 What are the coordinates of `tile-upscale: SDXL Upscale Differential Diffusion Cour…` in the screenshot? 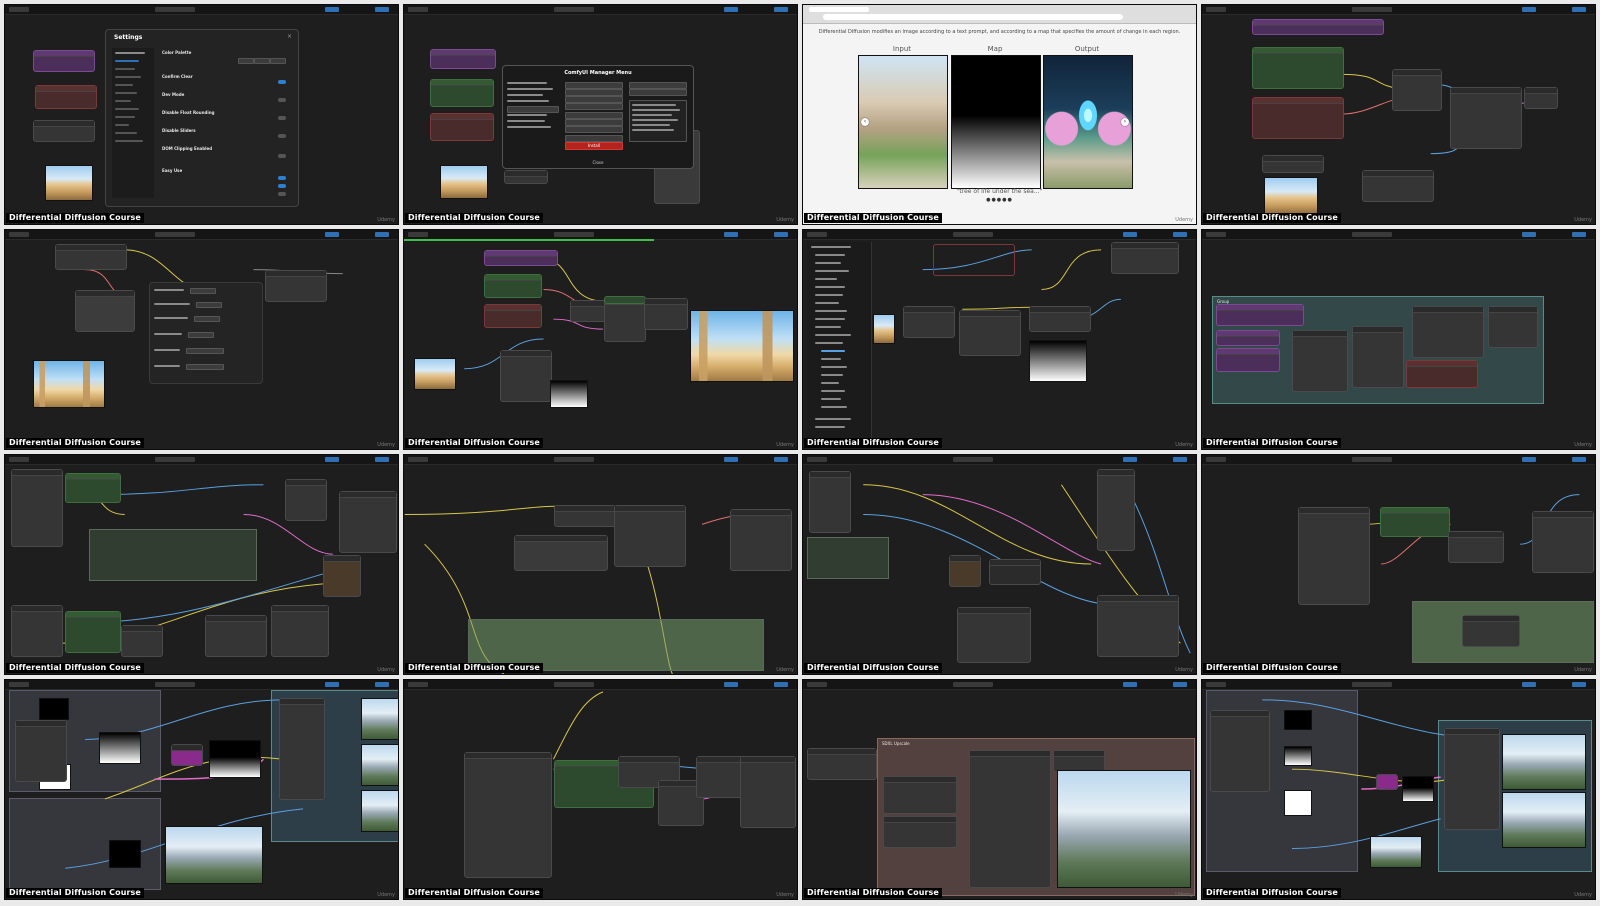 It's located at (999, 789).